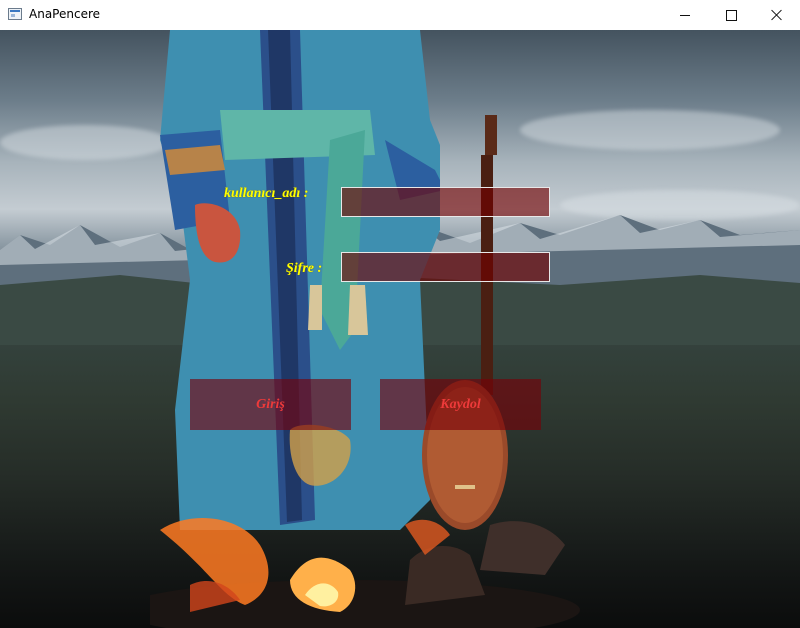 This screenshot has width=800, height=628. I want to click on window-title: AnaPencere, so click(64, 14).